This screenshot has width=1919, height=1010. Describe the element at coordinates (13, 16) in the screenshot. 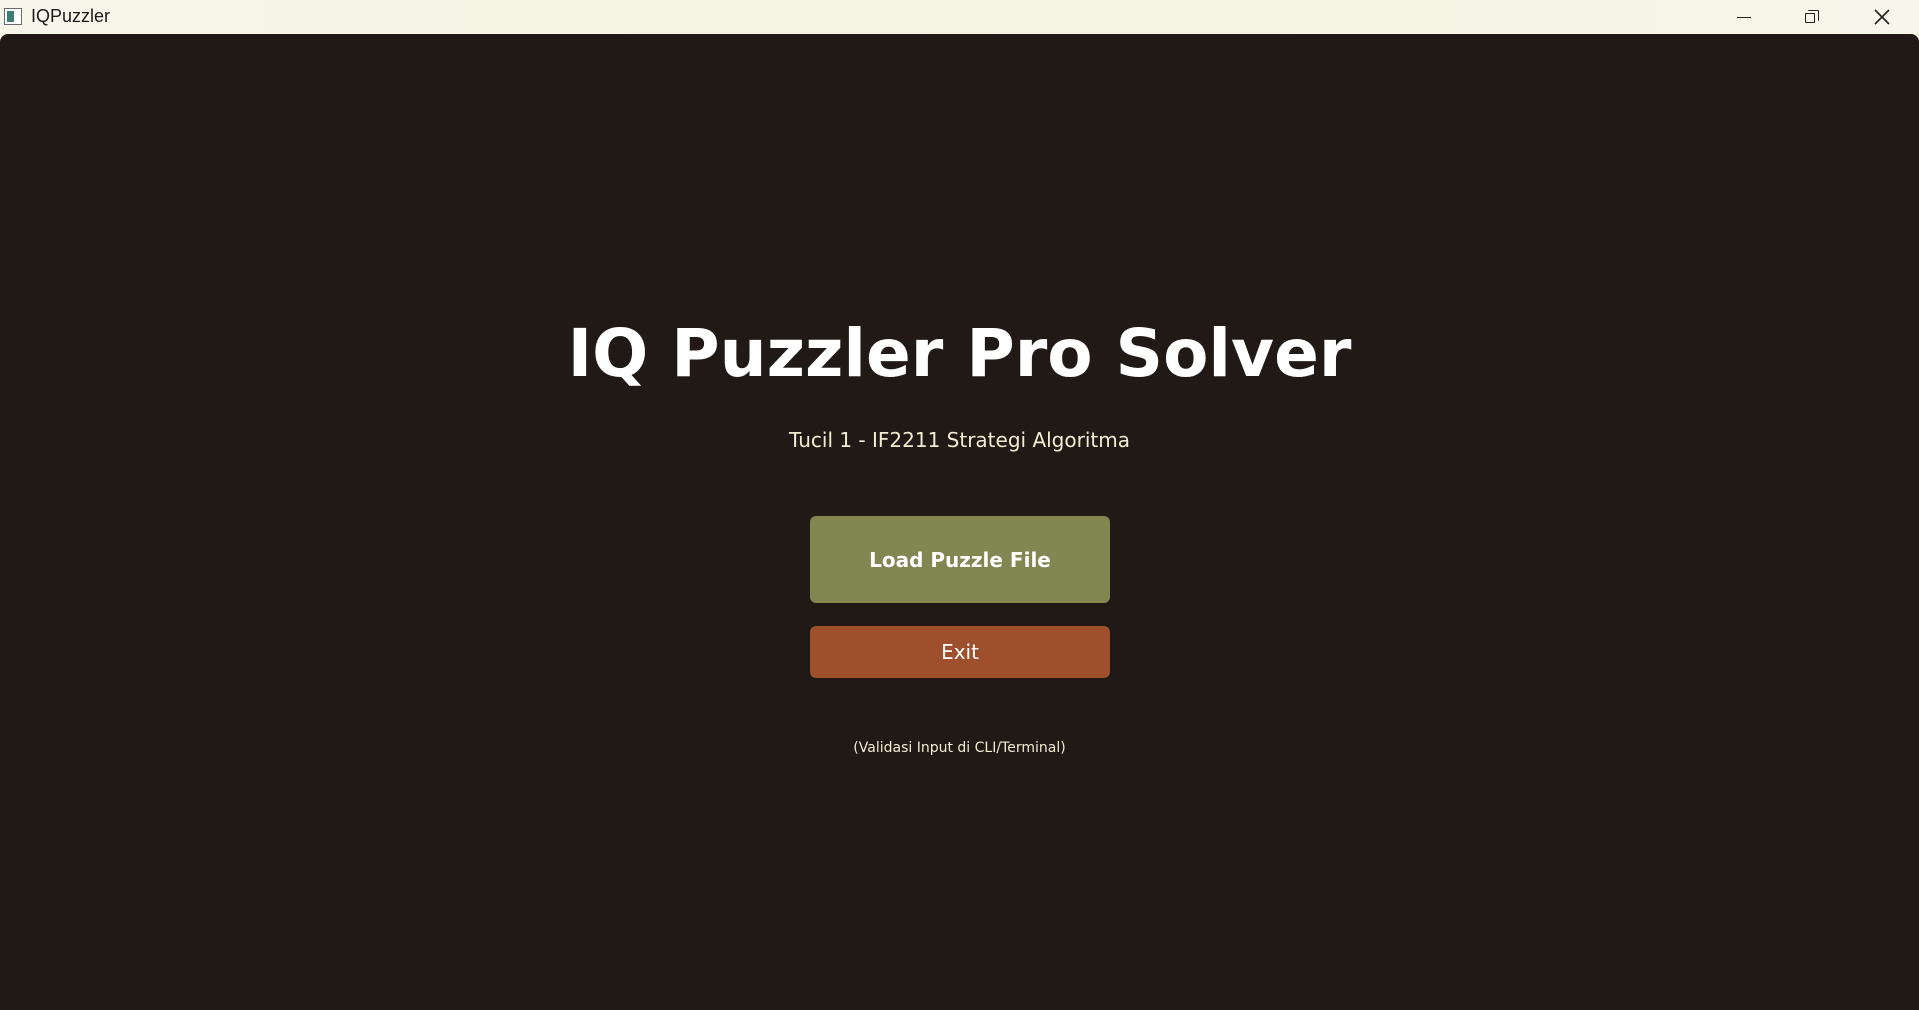

I see `app-icon` at that location.